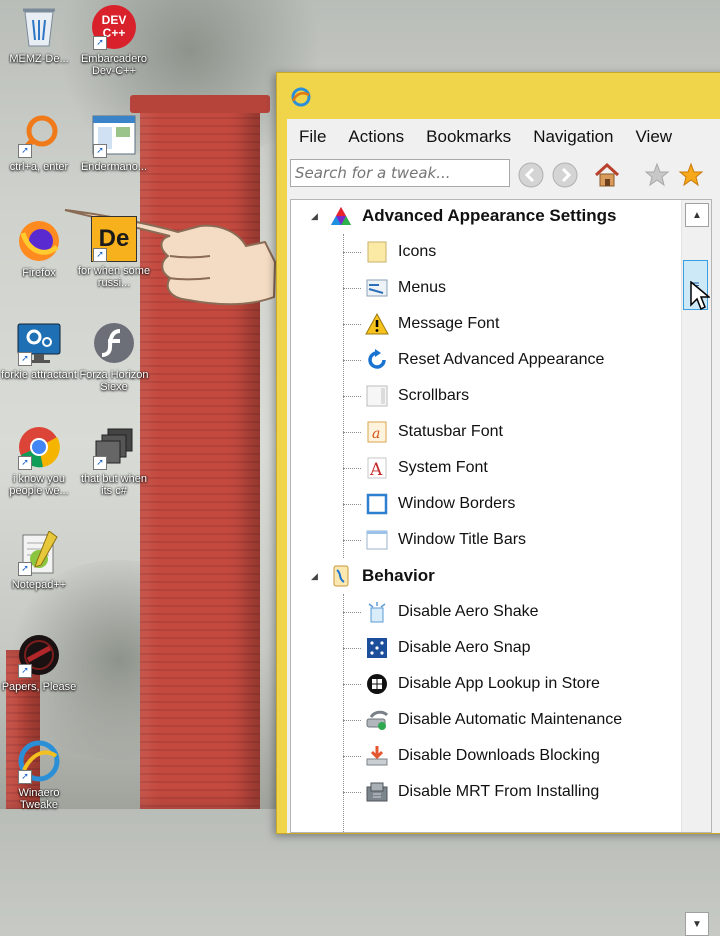  I want to click on search-input, so click(400, 173).